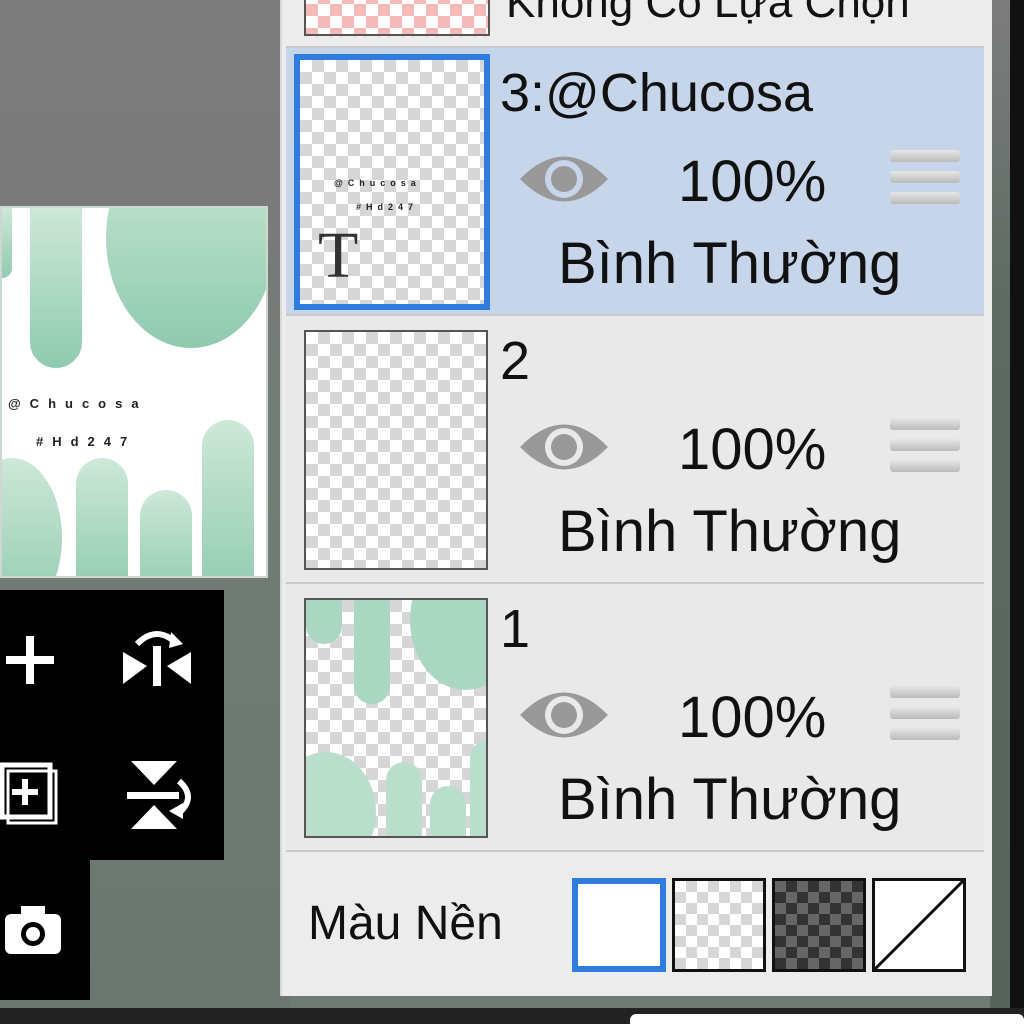 The image size is (1024, 1024). What do you see at coordinates (30, 660) in the screenshot?
I see `add-layer-icon` at bounding box center [30, 660].